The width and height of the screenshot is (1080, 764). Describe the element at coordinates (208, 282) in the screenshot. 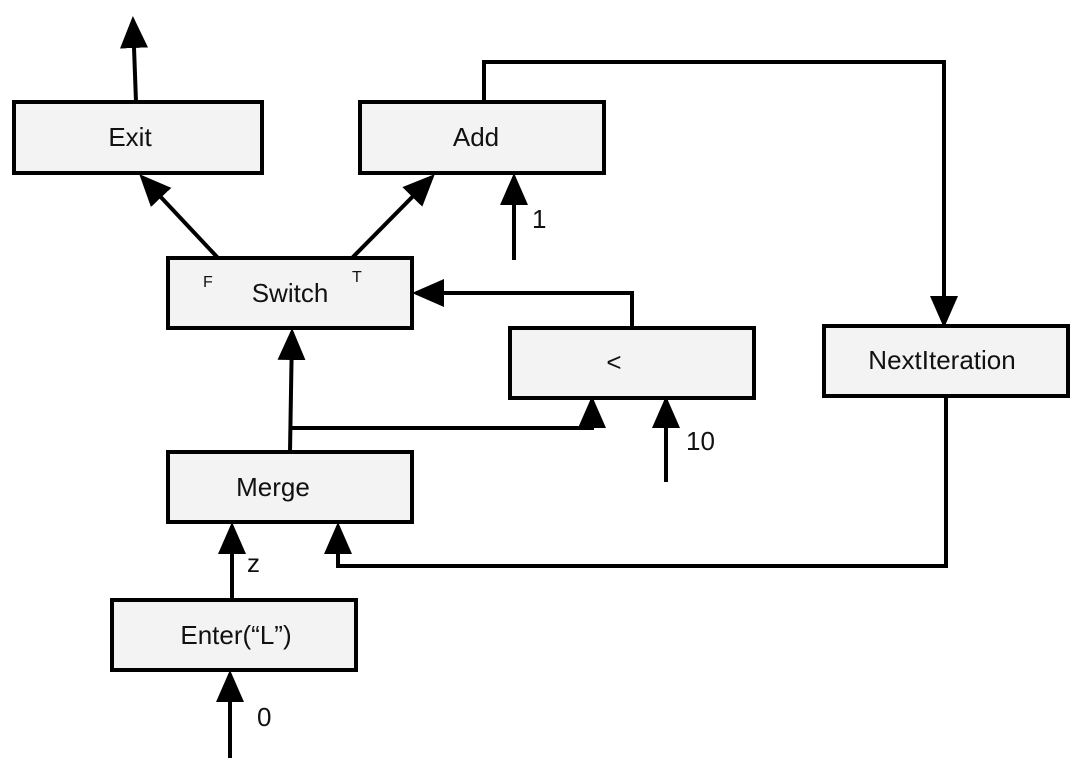

I see `switch-false-port-label: F` at that location.